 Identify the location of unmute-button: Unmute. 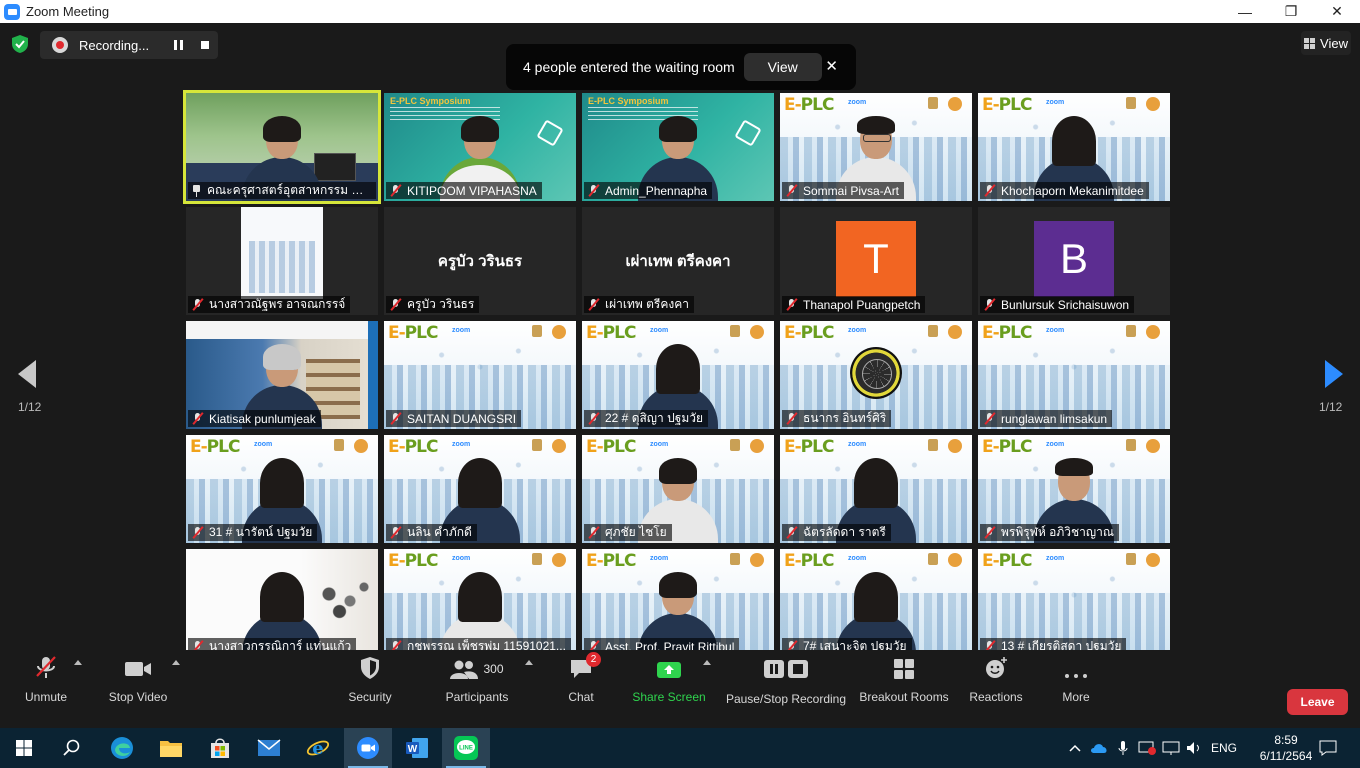
(46, 677).